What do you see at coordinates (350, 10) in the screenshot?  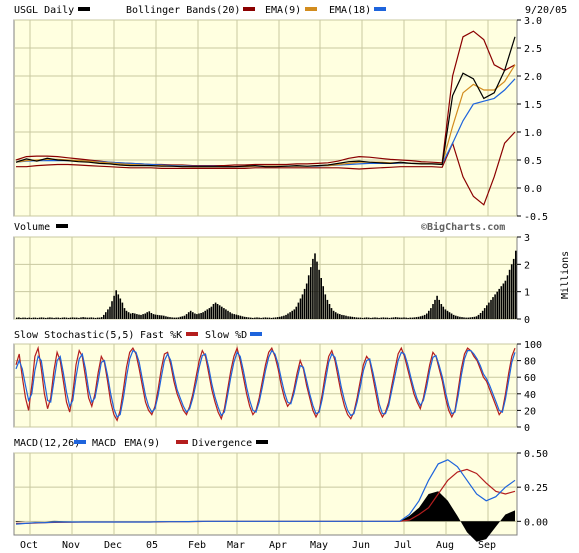 I see `ema18-label: EMA(18)` at bounding box center [350, 10].